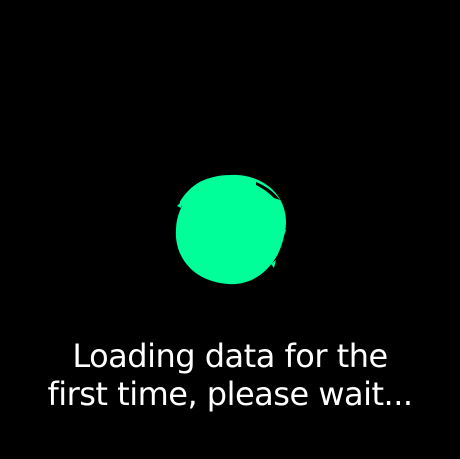 The width and height of the screenshot is (460, 459). What do you see at coordinates (230, 356) in the screenshot?
I see `loading-message-line-1: Loading data for the` at bounding box center [230, 356].